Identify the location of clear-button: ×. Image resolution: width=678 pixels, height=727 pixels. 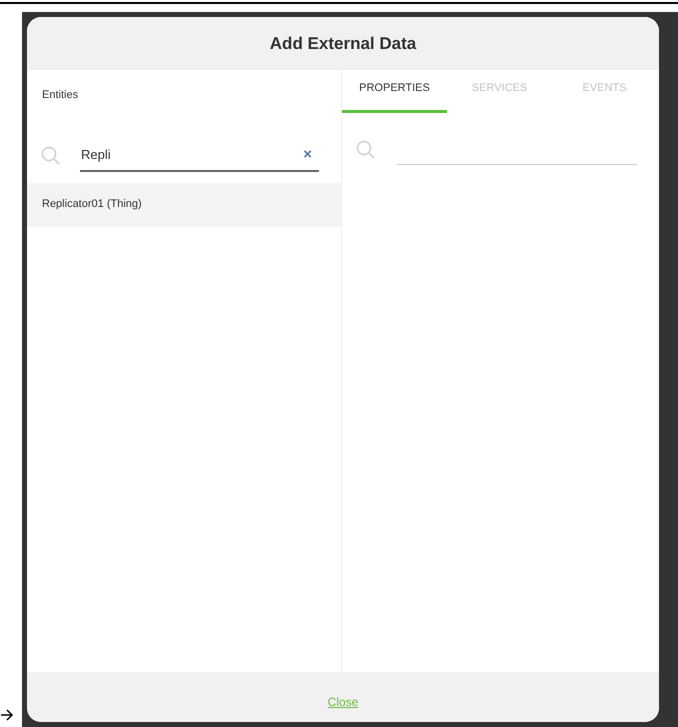
(307, 154).